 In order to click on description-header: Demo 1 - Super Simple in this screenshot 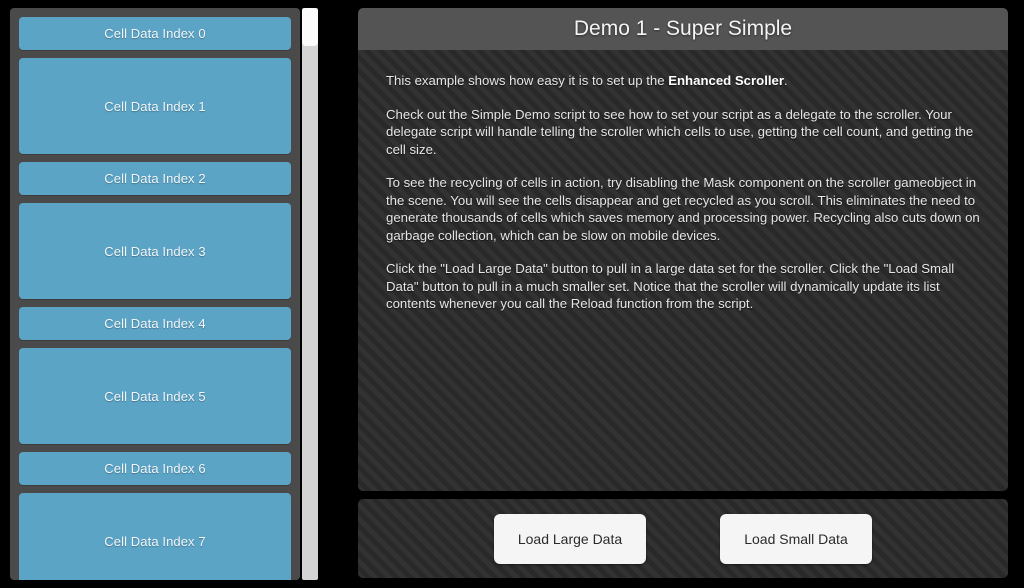, I will do `click(683, 29)`.